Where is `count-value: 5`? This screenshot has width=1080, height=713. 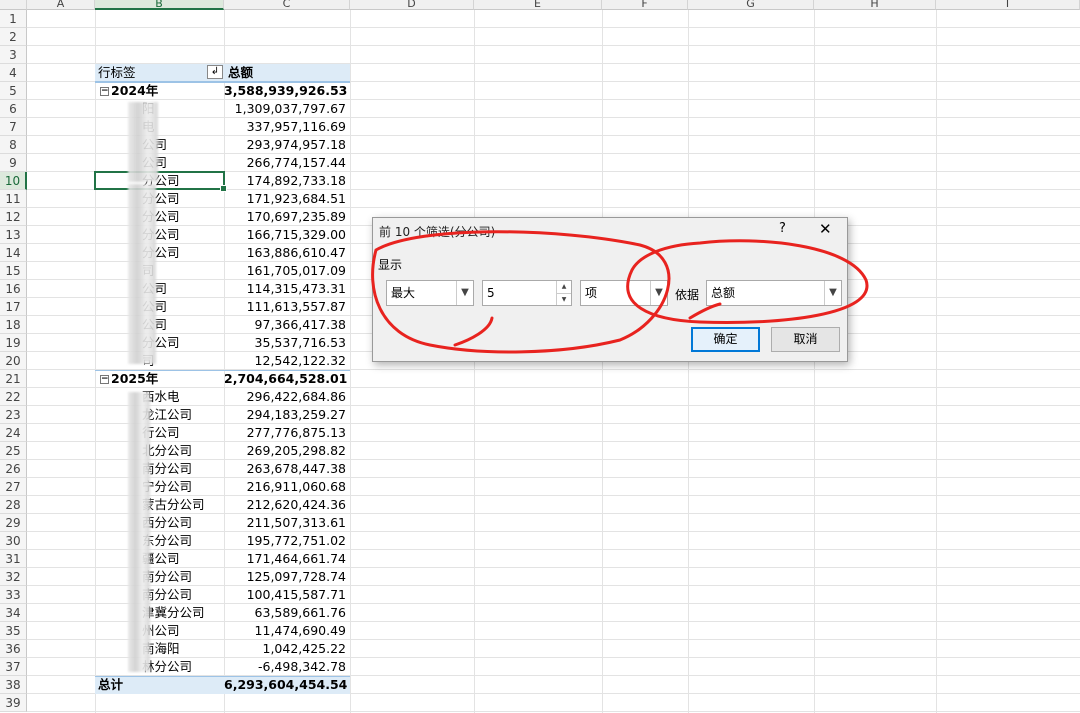
count-value: 5 is located at coordinates (491, 293).